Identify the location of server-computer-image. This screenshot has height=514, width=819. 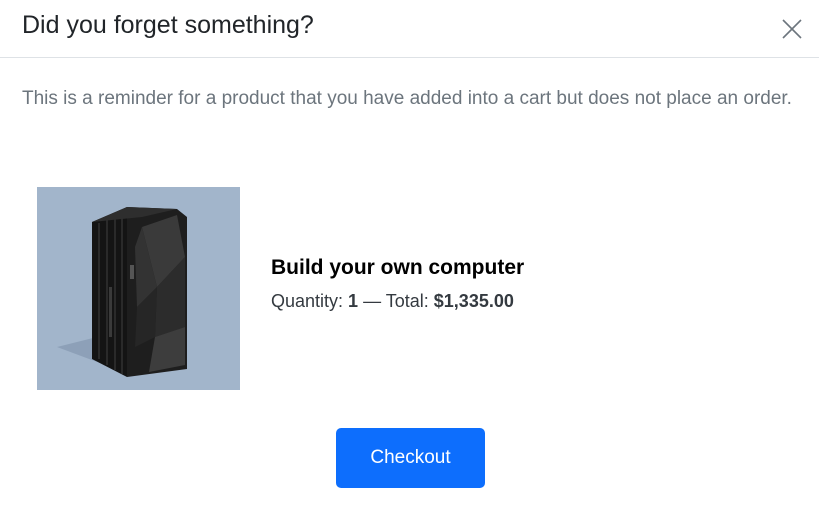
(122, 292).